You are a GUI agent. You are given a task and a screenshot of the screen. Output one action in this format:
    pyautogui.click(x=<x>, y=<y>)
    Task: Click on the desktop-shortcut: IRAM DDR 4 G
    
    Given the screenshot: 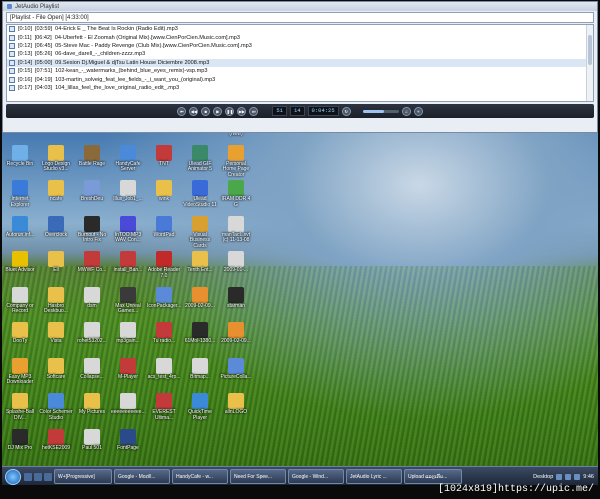 What is the action you would take?
    pyautogui.click(x=236, y=194)
    